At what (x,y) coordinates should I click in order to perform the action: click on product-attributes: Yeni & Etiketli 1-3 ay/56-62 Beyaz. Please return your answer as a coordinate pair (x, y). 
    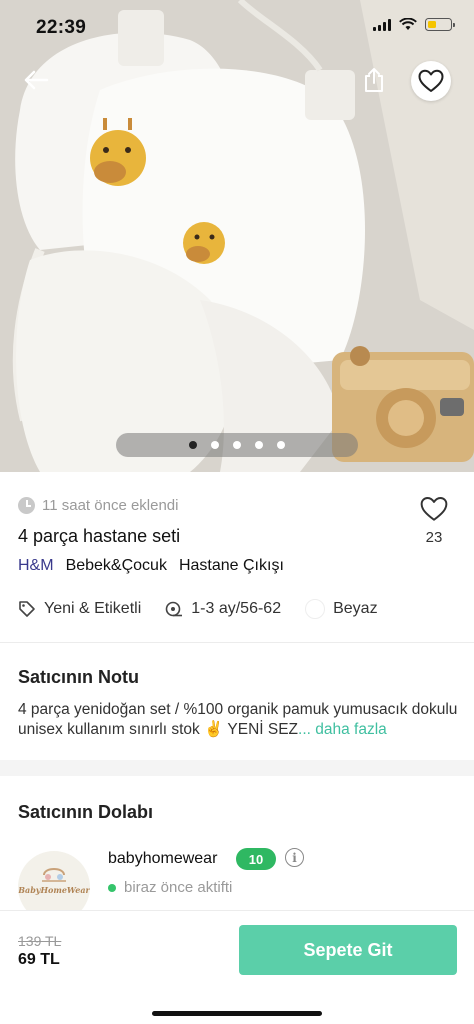
    Looking at the image, I should click on (210, 609).